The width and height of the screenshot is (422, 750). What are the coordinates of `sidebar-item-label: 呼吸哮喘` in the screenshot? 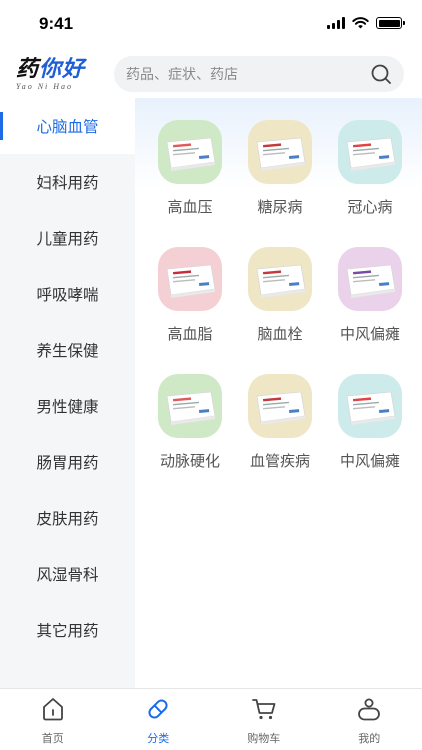 It's located at (67, 295).